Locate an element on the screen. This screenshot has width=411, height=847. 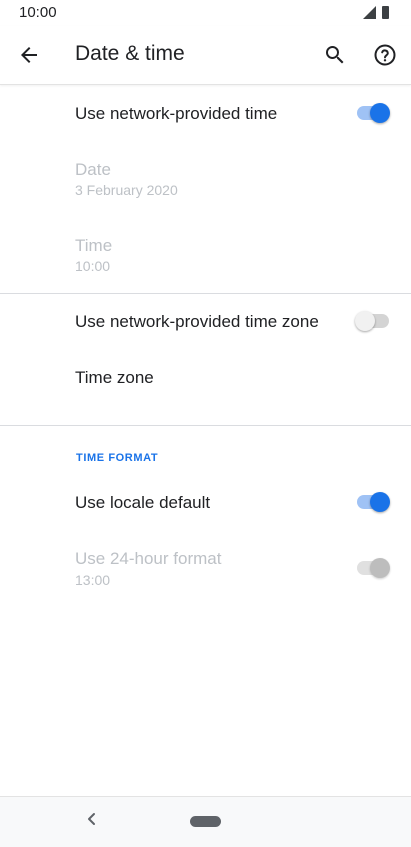
hour24-row: Use 24-hour format 13:00 is located at coordinates (205, 570).